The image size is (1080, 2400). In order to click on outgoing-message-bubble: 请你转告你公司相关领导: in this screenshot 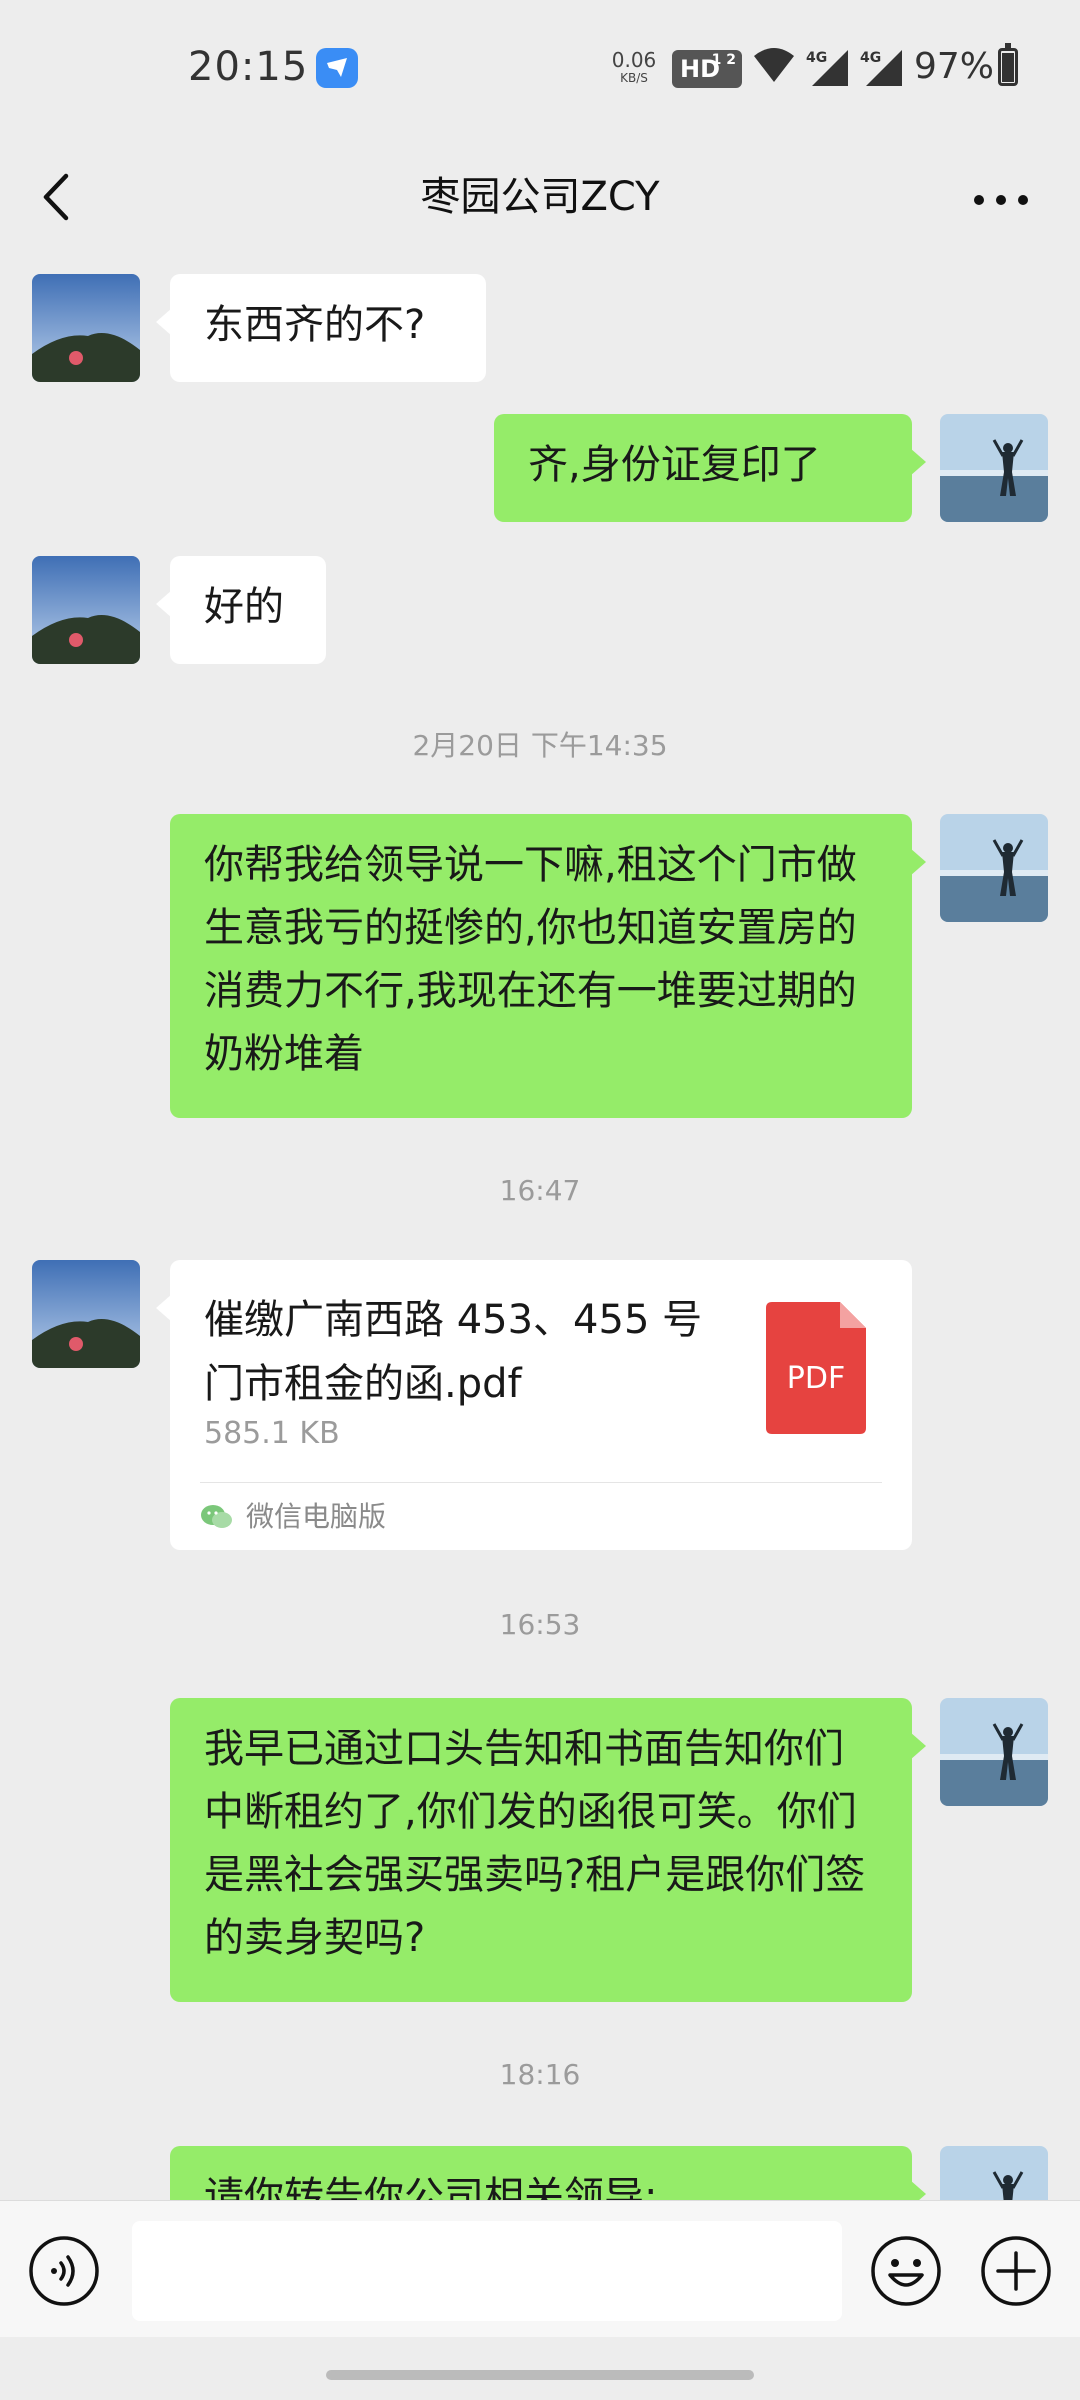, I will do `click(548, 2173)`.